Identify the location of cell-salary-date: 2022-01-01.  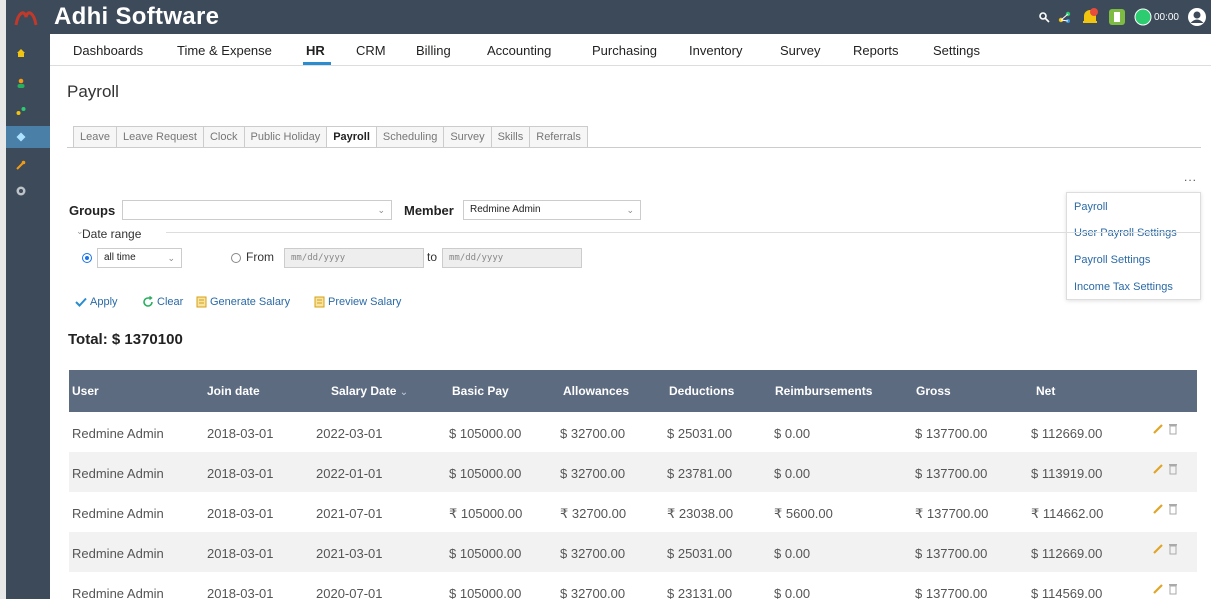
(349, 473).